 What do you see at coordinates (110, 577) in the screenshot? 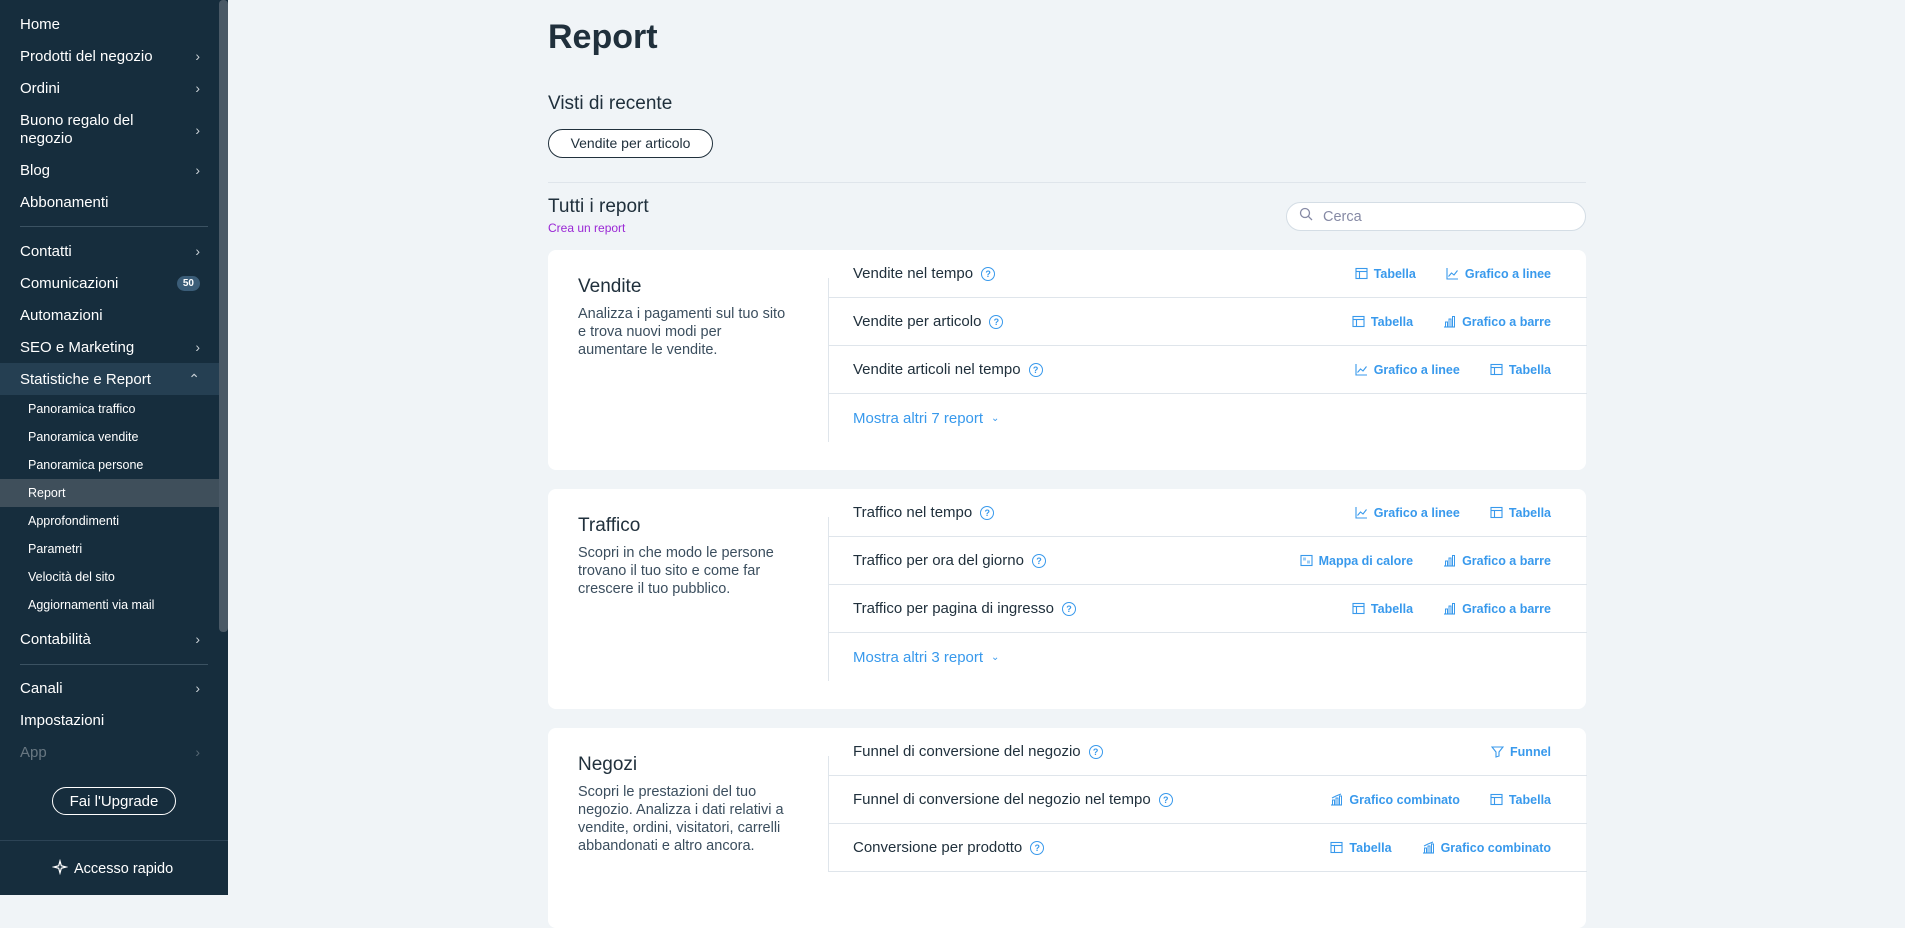
I see `sidebar-subitem: Velocità del sito` at bounding box center [110, 577].